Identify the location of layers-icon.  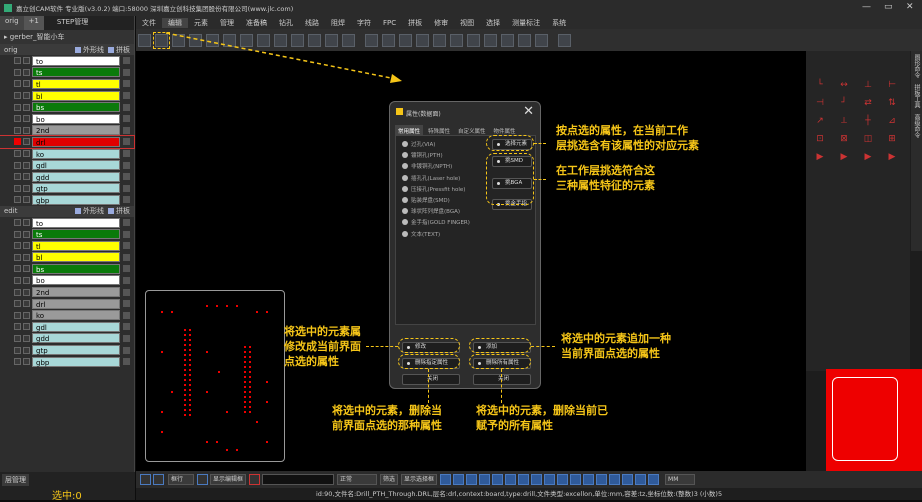
(563, 479).